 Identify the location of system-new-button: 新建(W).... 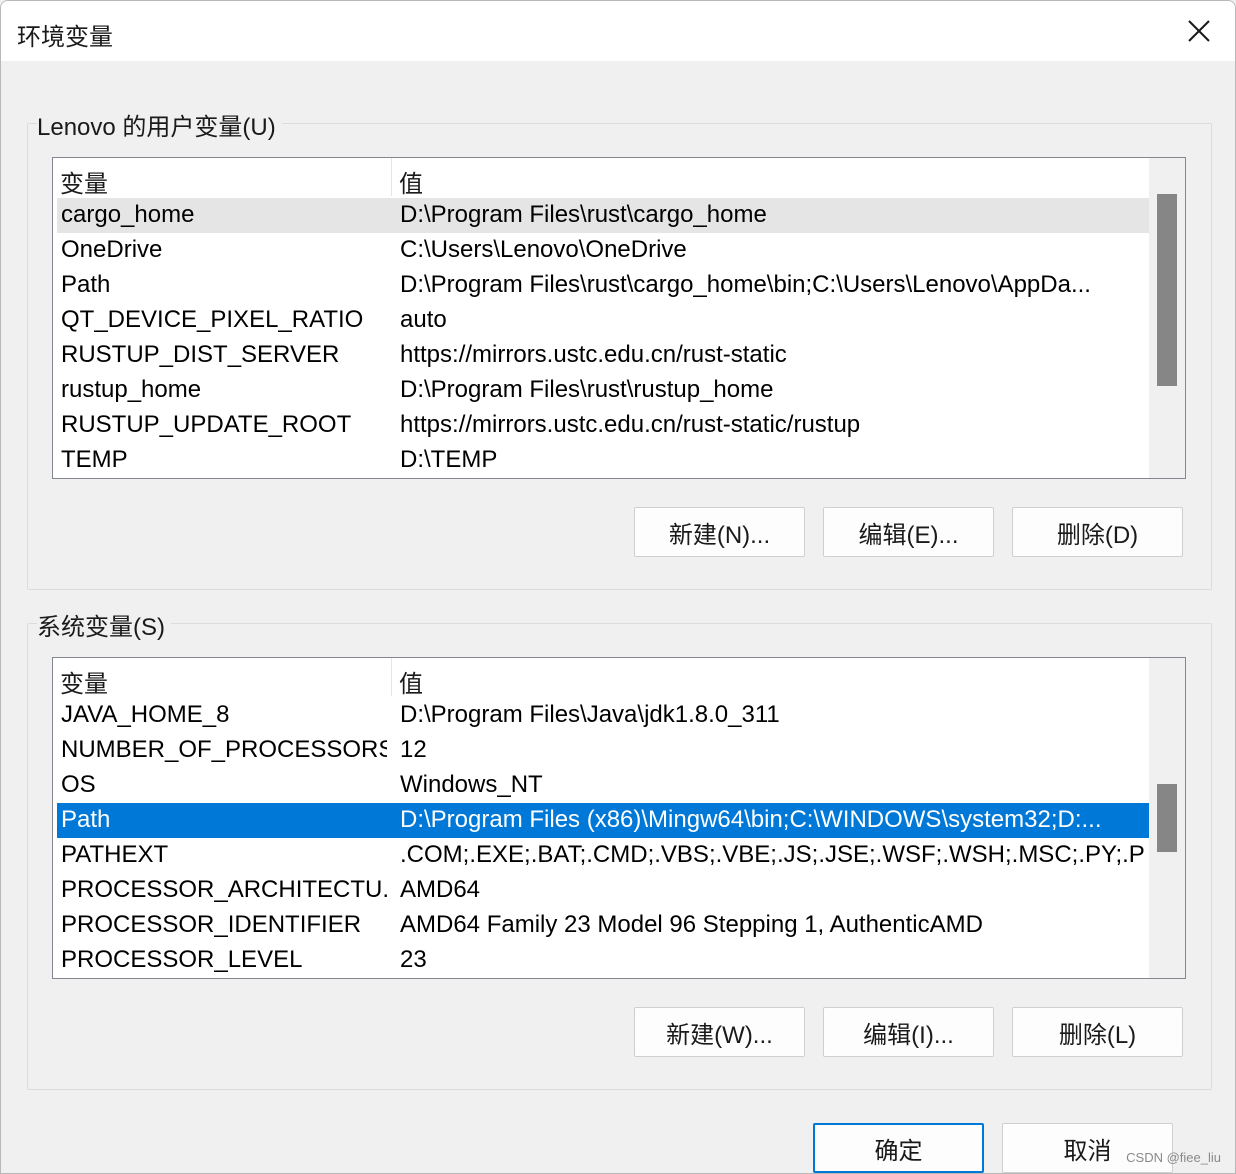
(719, 1032).